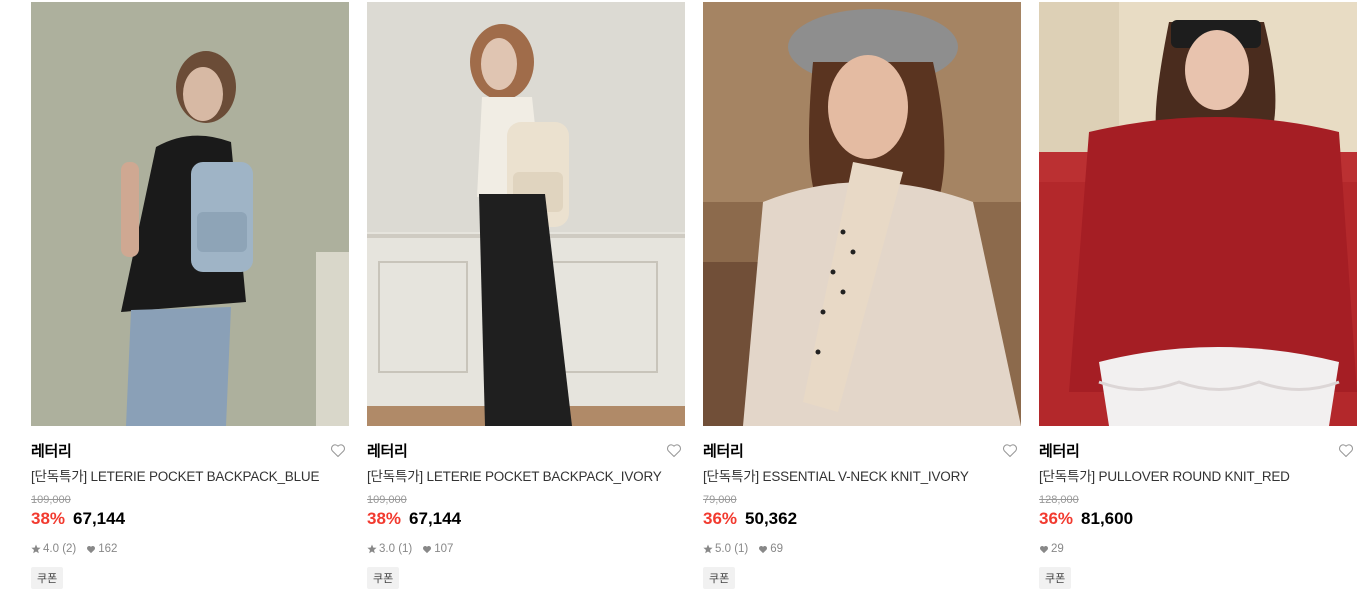 The height and width of the screenshot is (600, 1361). I want to click on product-meta: 29, so click(1198, 549).